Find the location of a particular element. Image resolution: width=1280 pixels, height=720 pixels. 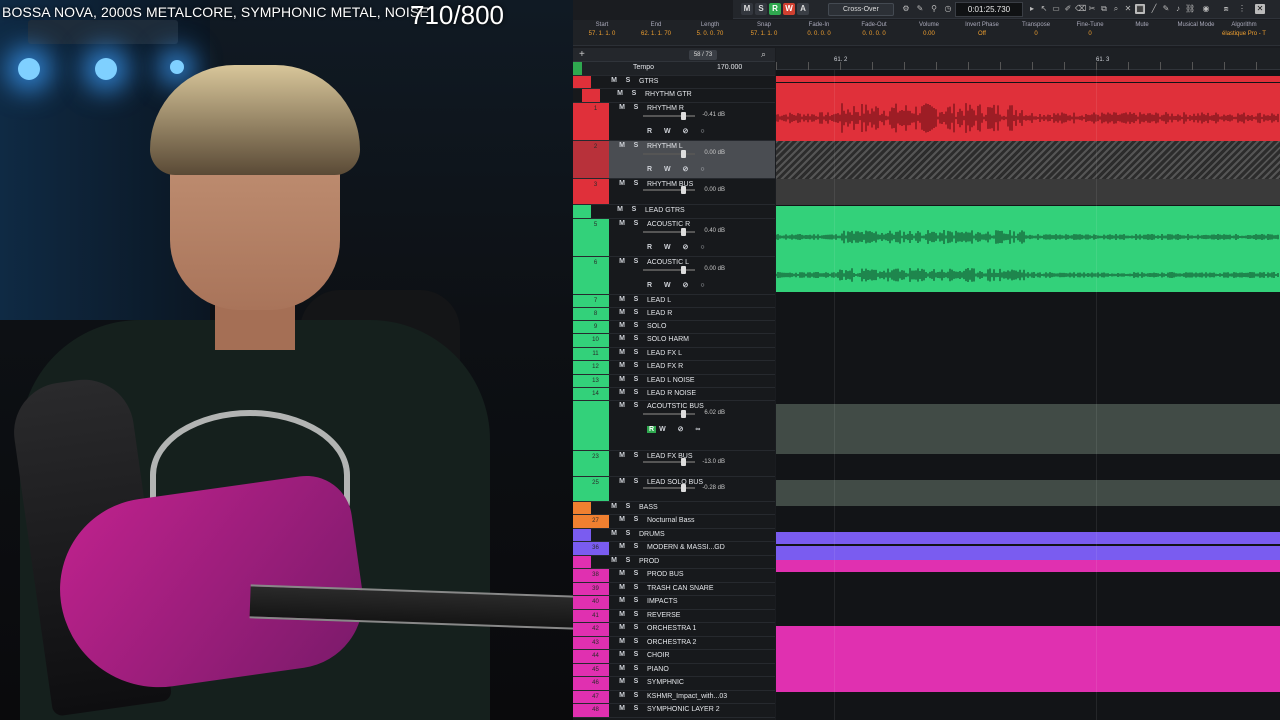

event-rhythm-r is located at coordinates (1028, 119).